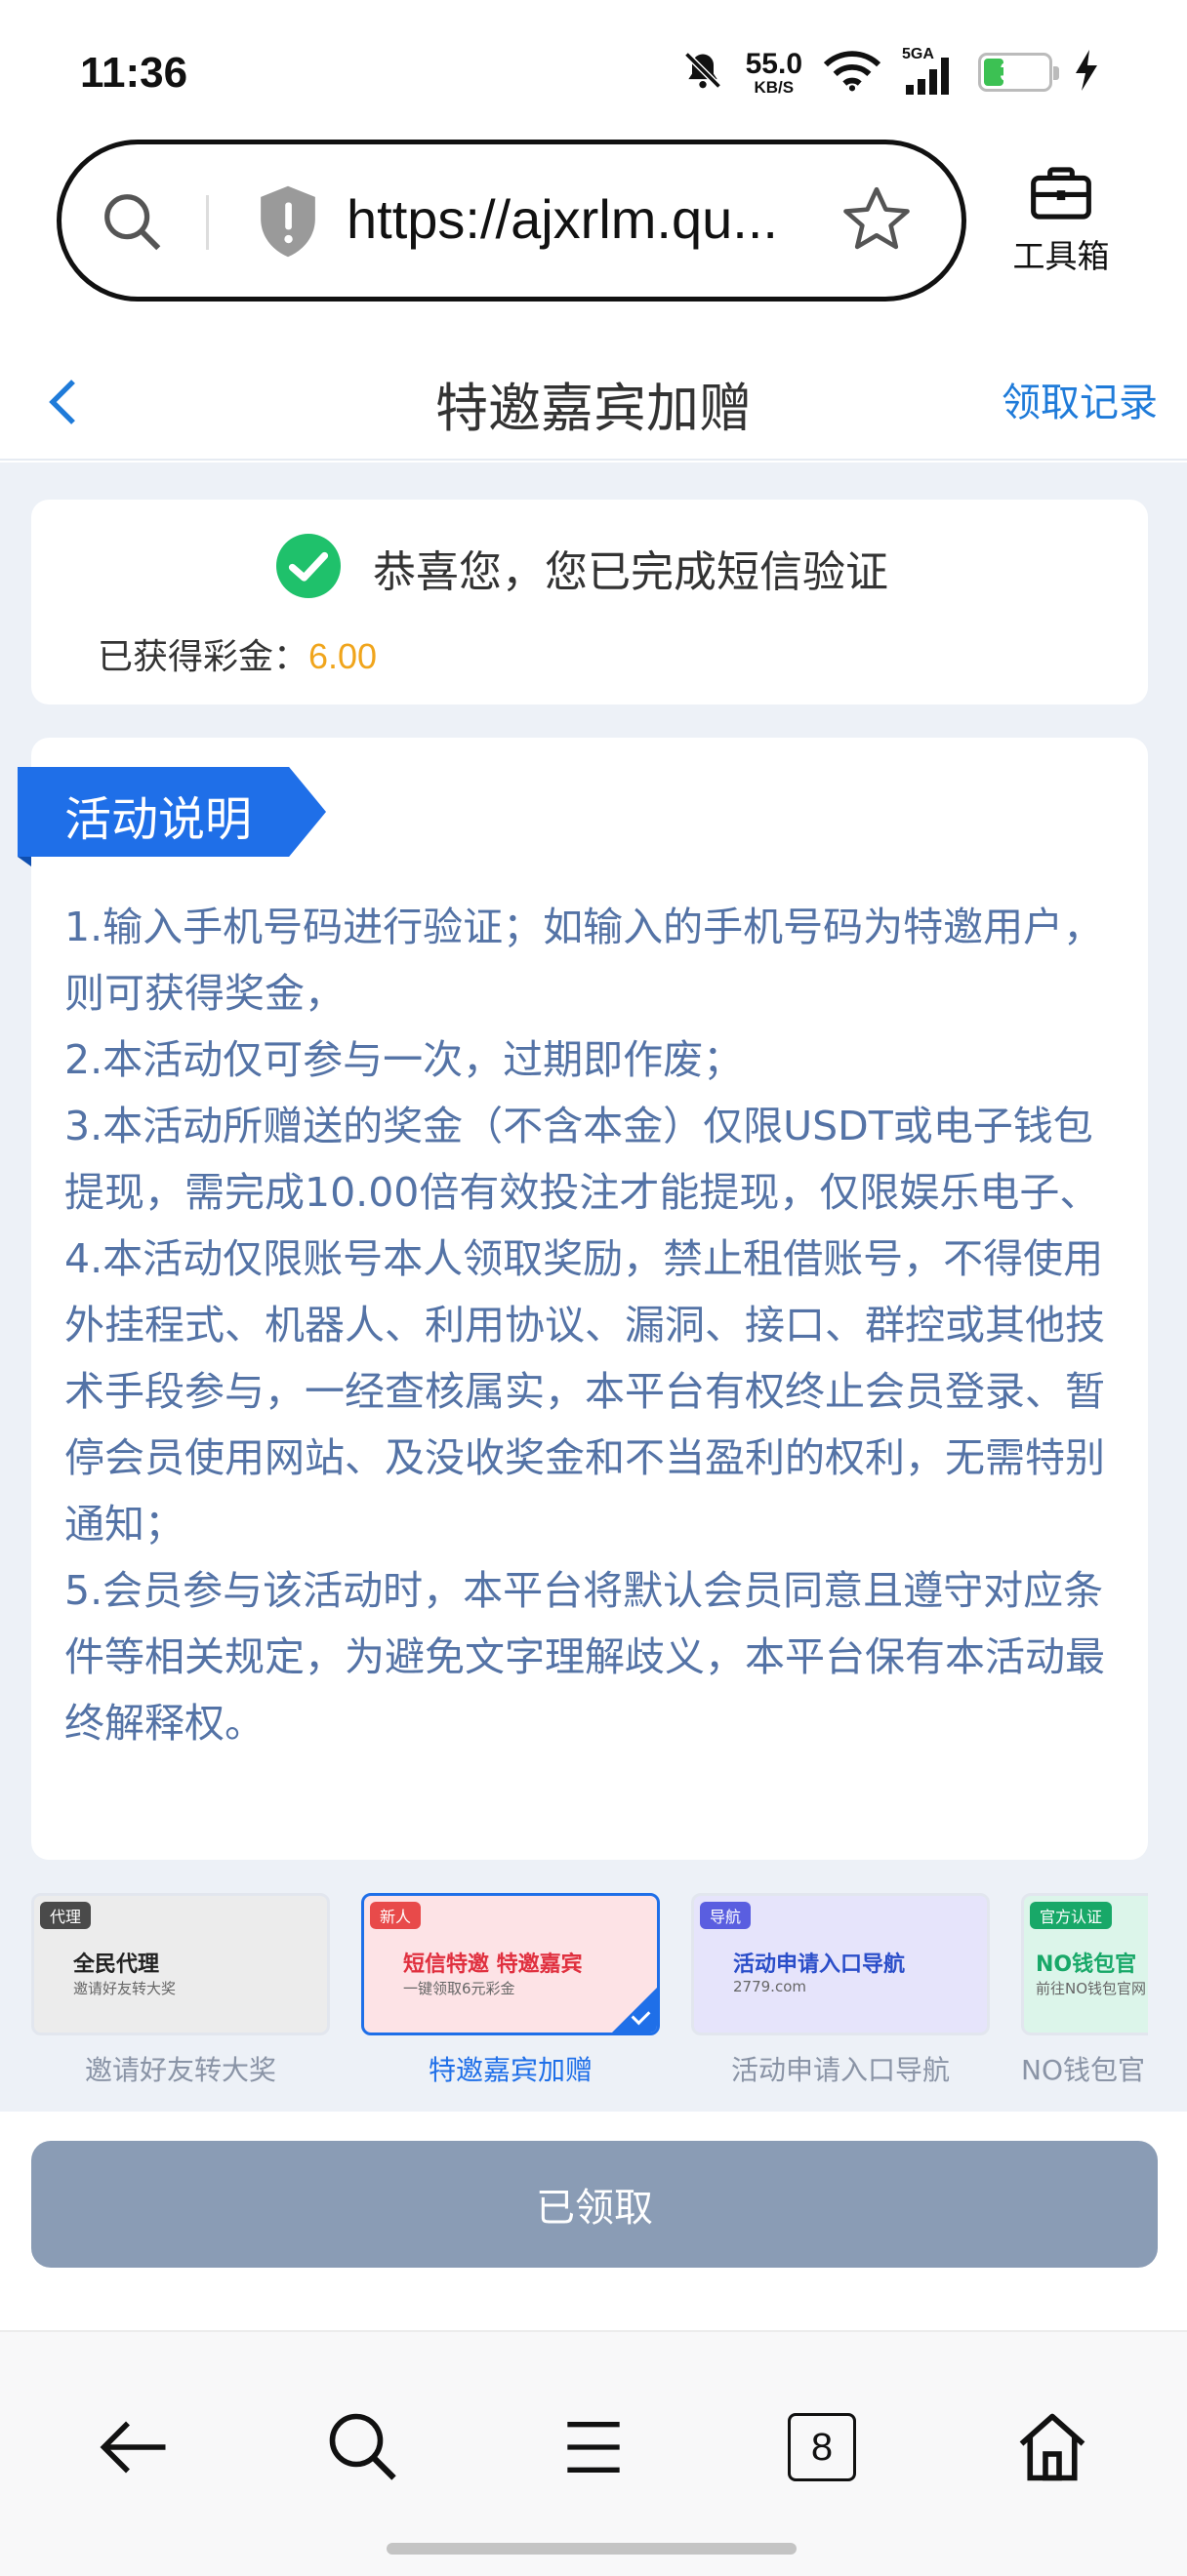 This screenshot has width=1187, height=2576. Describe the element at coordinates (510, 2068) in the screenshot. I see `promo-label: 特邀嘉宾加赠` at that location.